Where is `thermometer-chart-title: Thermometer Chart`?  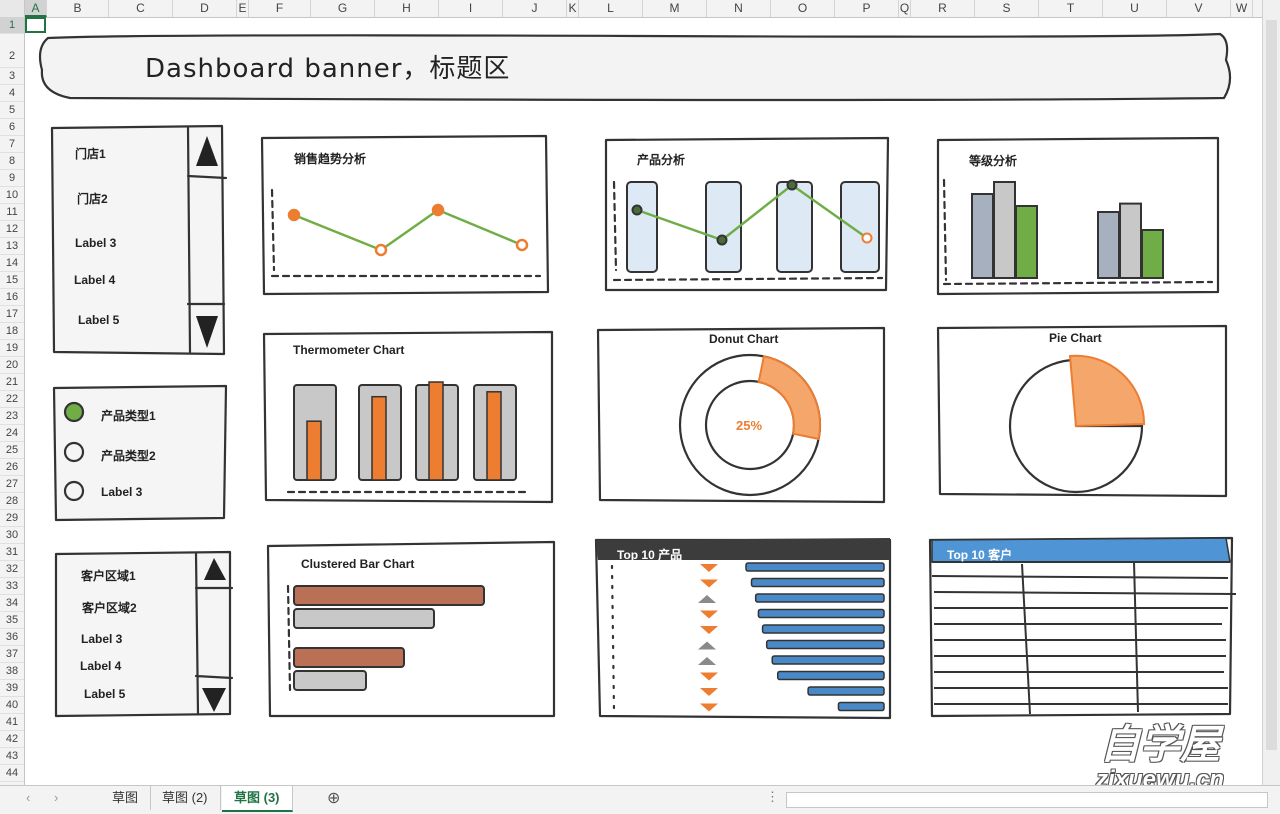
thermometer-chart-title: Thermometer Chart is located at coordinates (349, 350).